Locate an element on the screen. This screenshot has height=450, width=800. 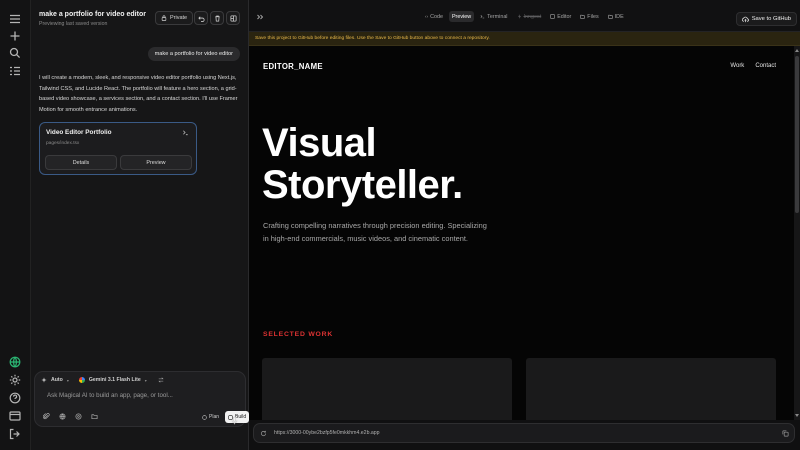
scroll-down-arrow is located at coordinates (797, 415).